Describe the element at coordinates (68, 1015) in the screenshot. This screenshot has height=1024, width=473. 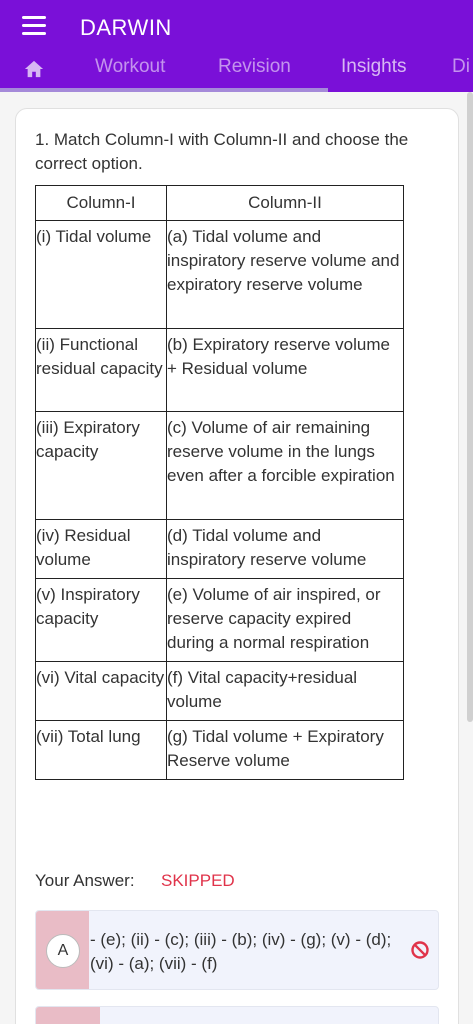
I see `option-marker` at that location.